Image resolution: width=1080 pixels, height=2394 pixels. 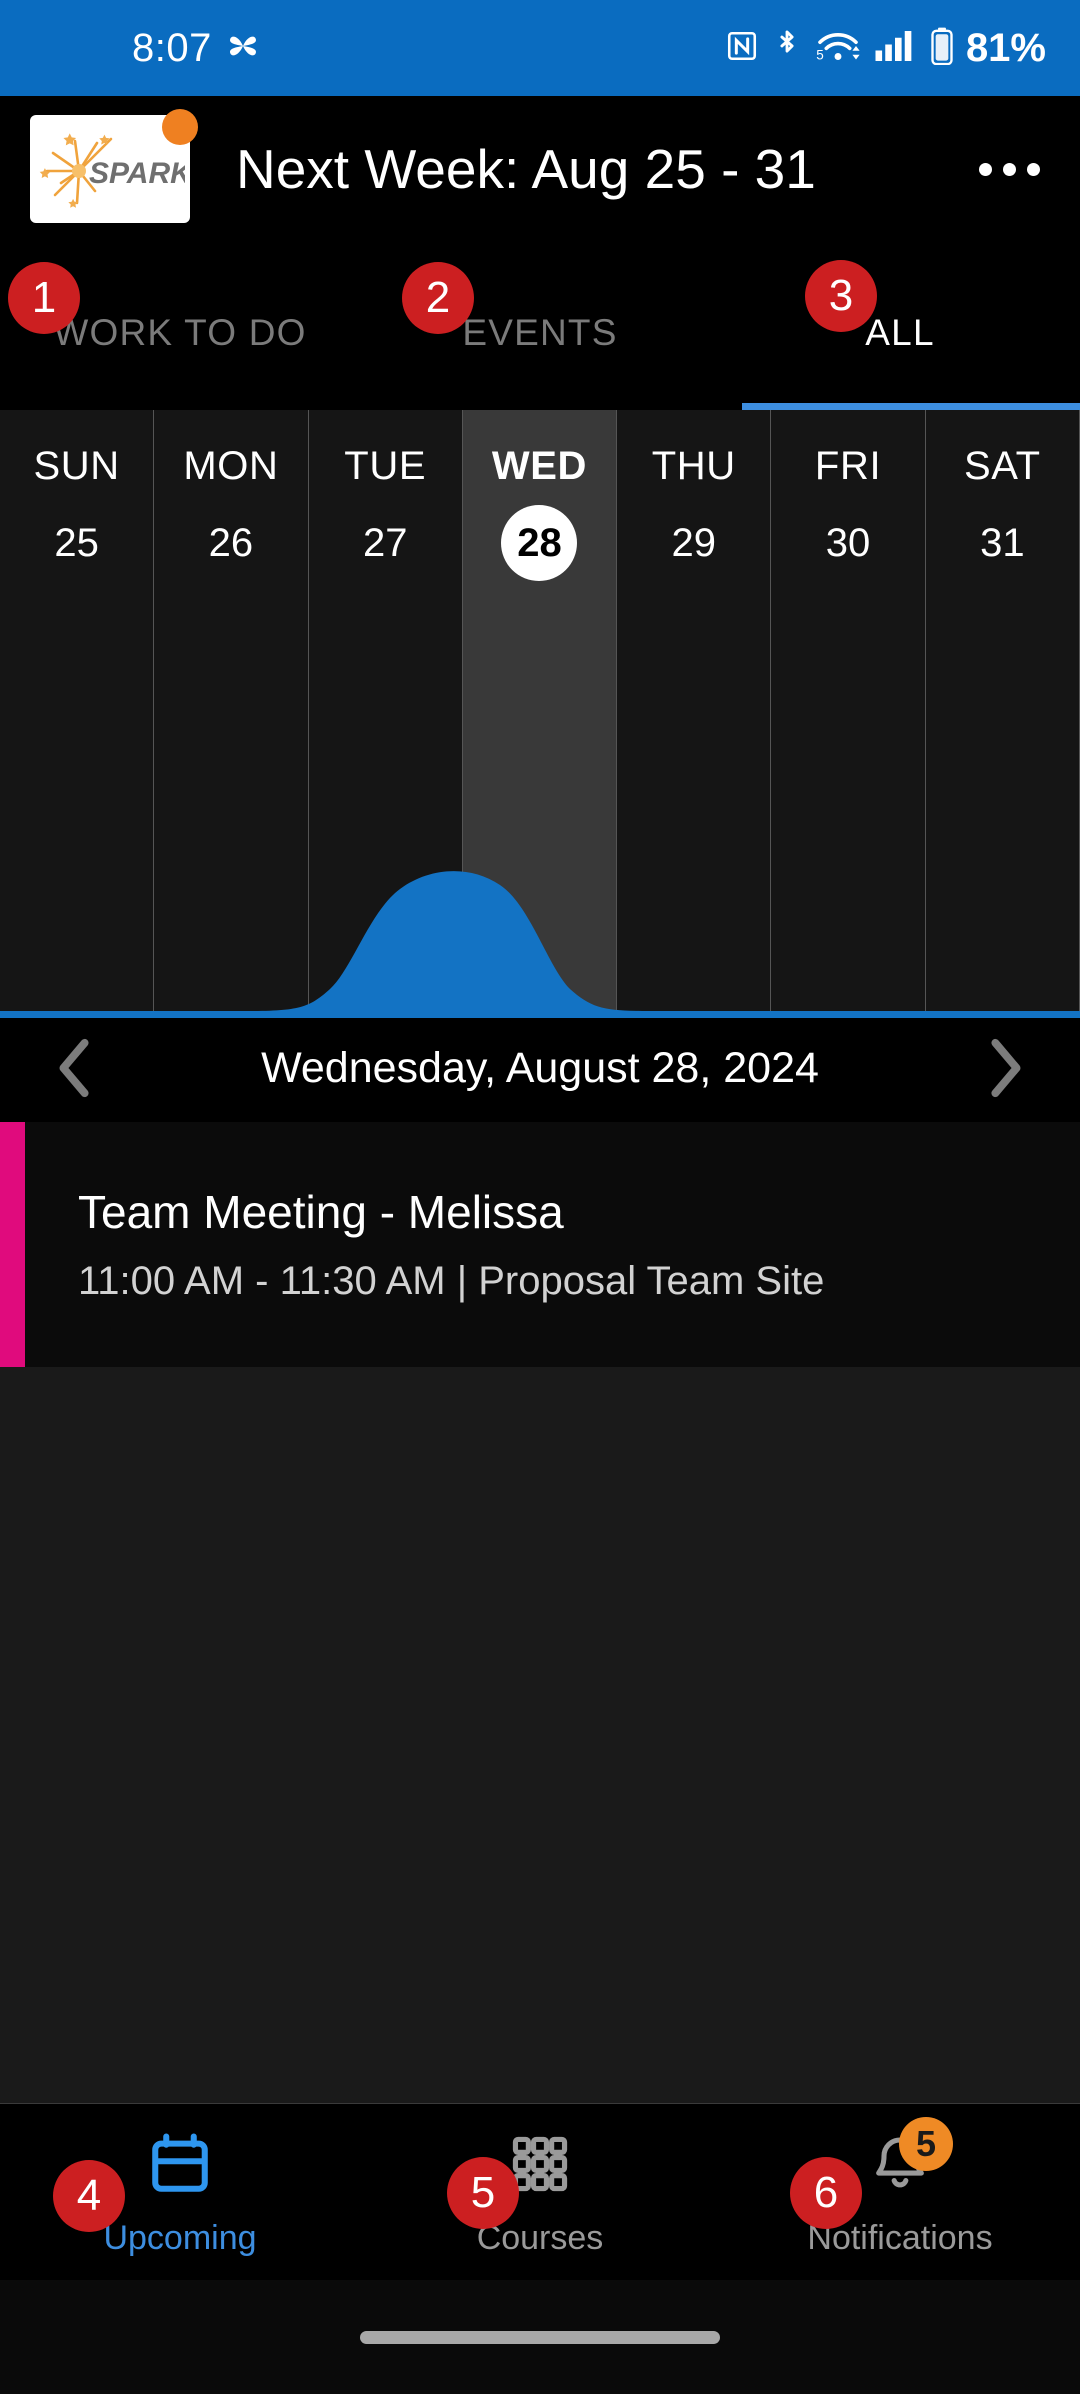 I want to click on home-indicator, so click(x=540, y=2337).